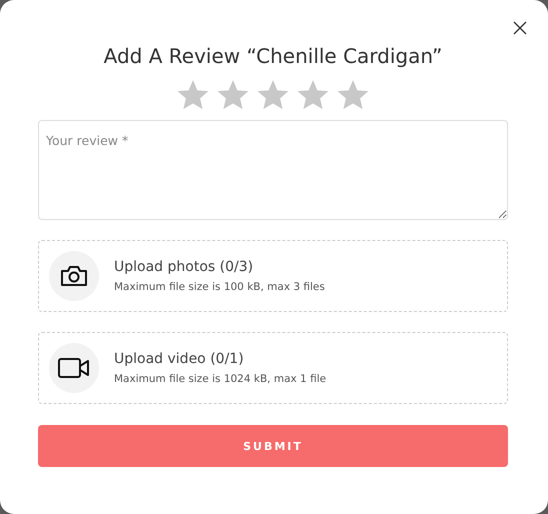  What do you see at coordinates (184, 267) in the screenshot?
I see `upload-title: Upload photos (0/3)` at bounding box center [184, 267].